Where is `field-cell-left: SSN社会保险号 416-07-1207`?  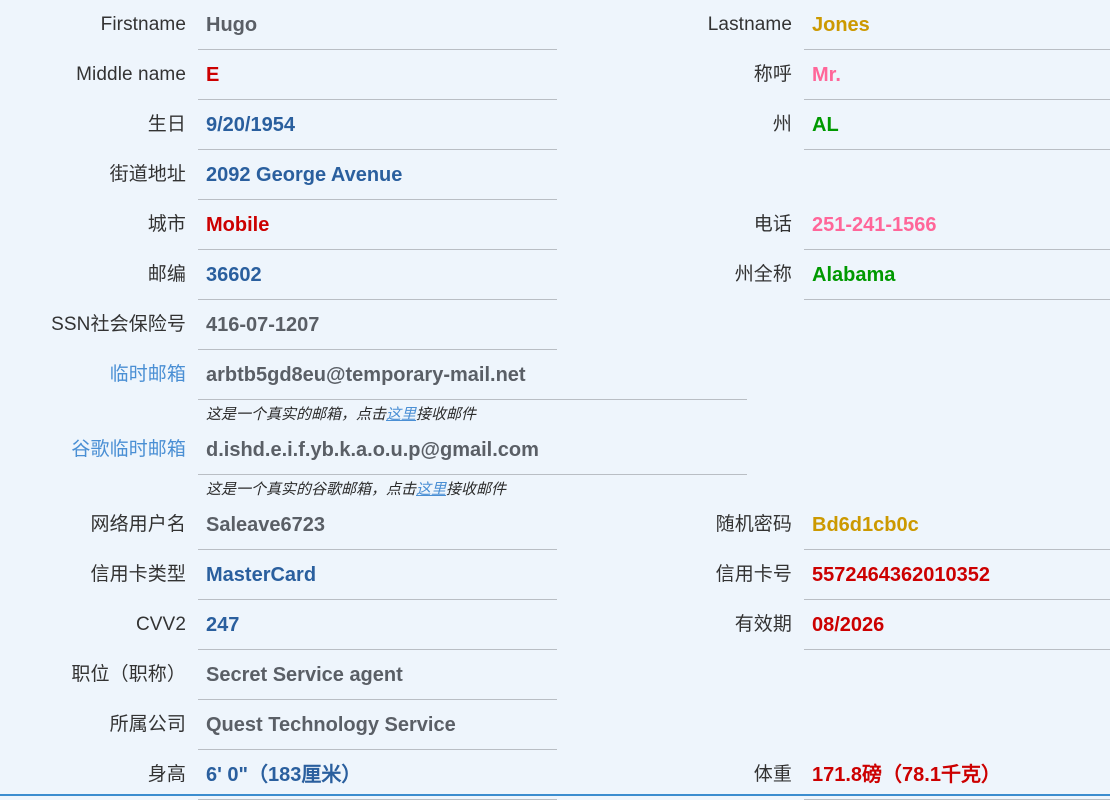 field-cell-left: SSN社会保险号 416-07-1207 is located at coordinates (278, 325).